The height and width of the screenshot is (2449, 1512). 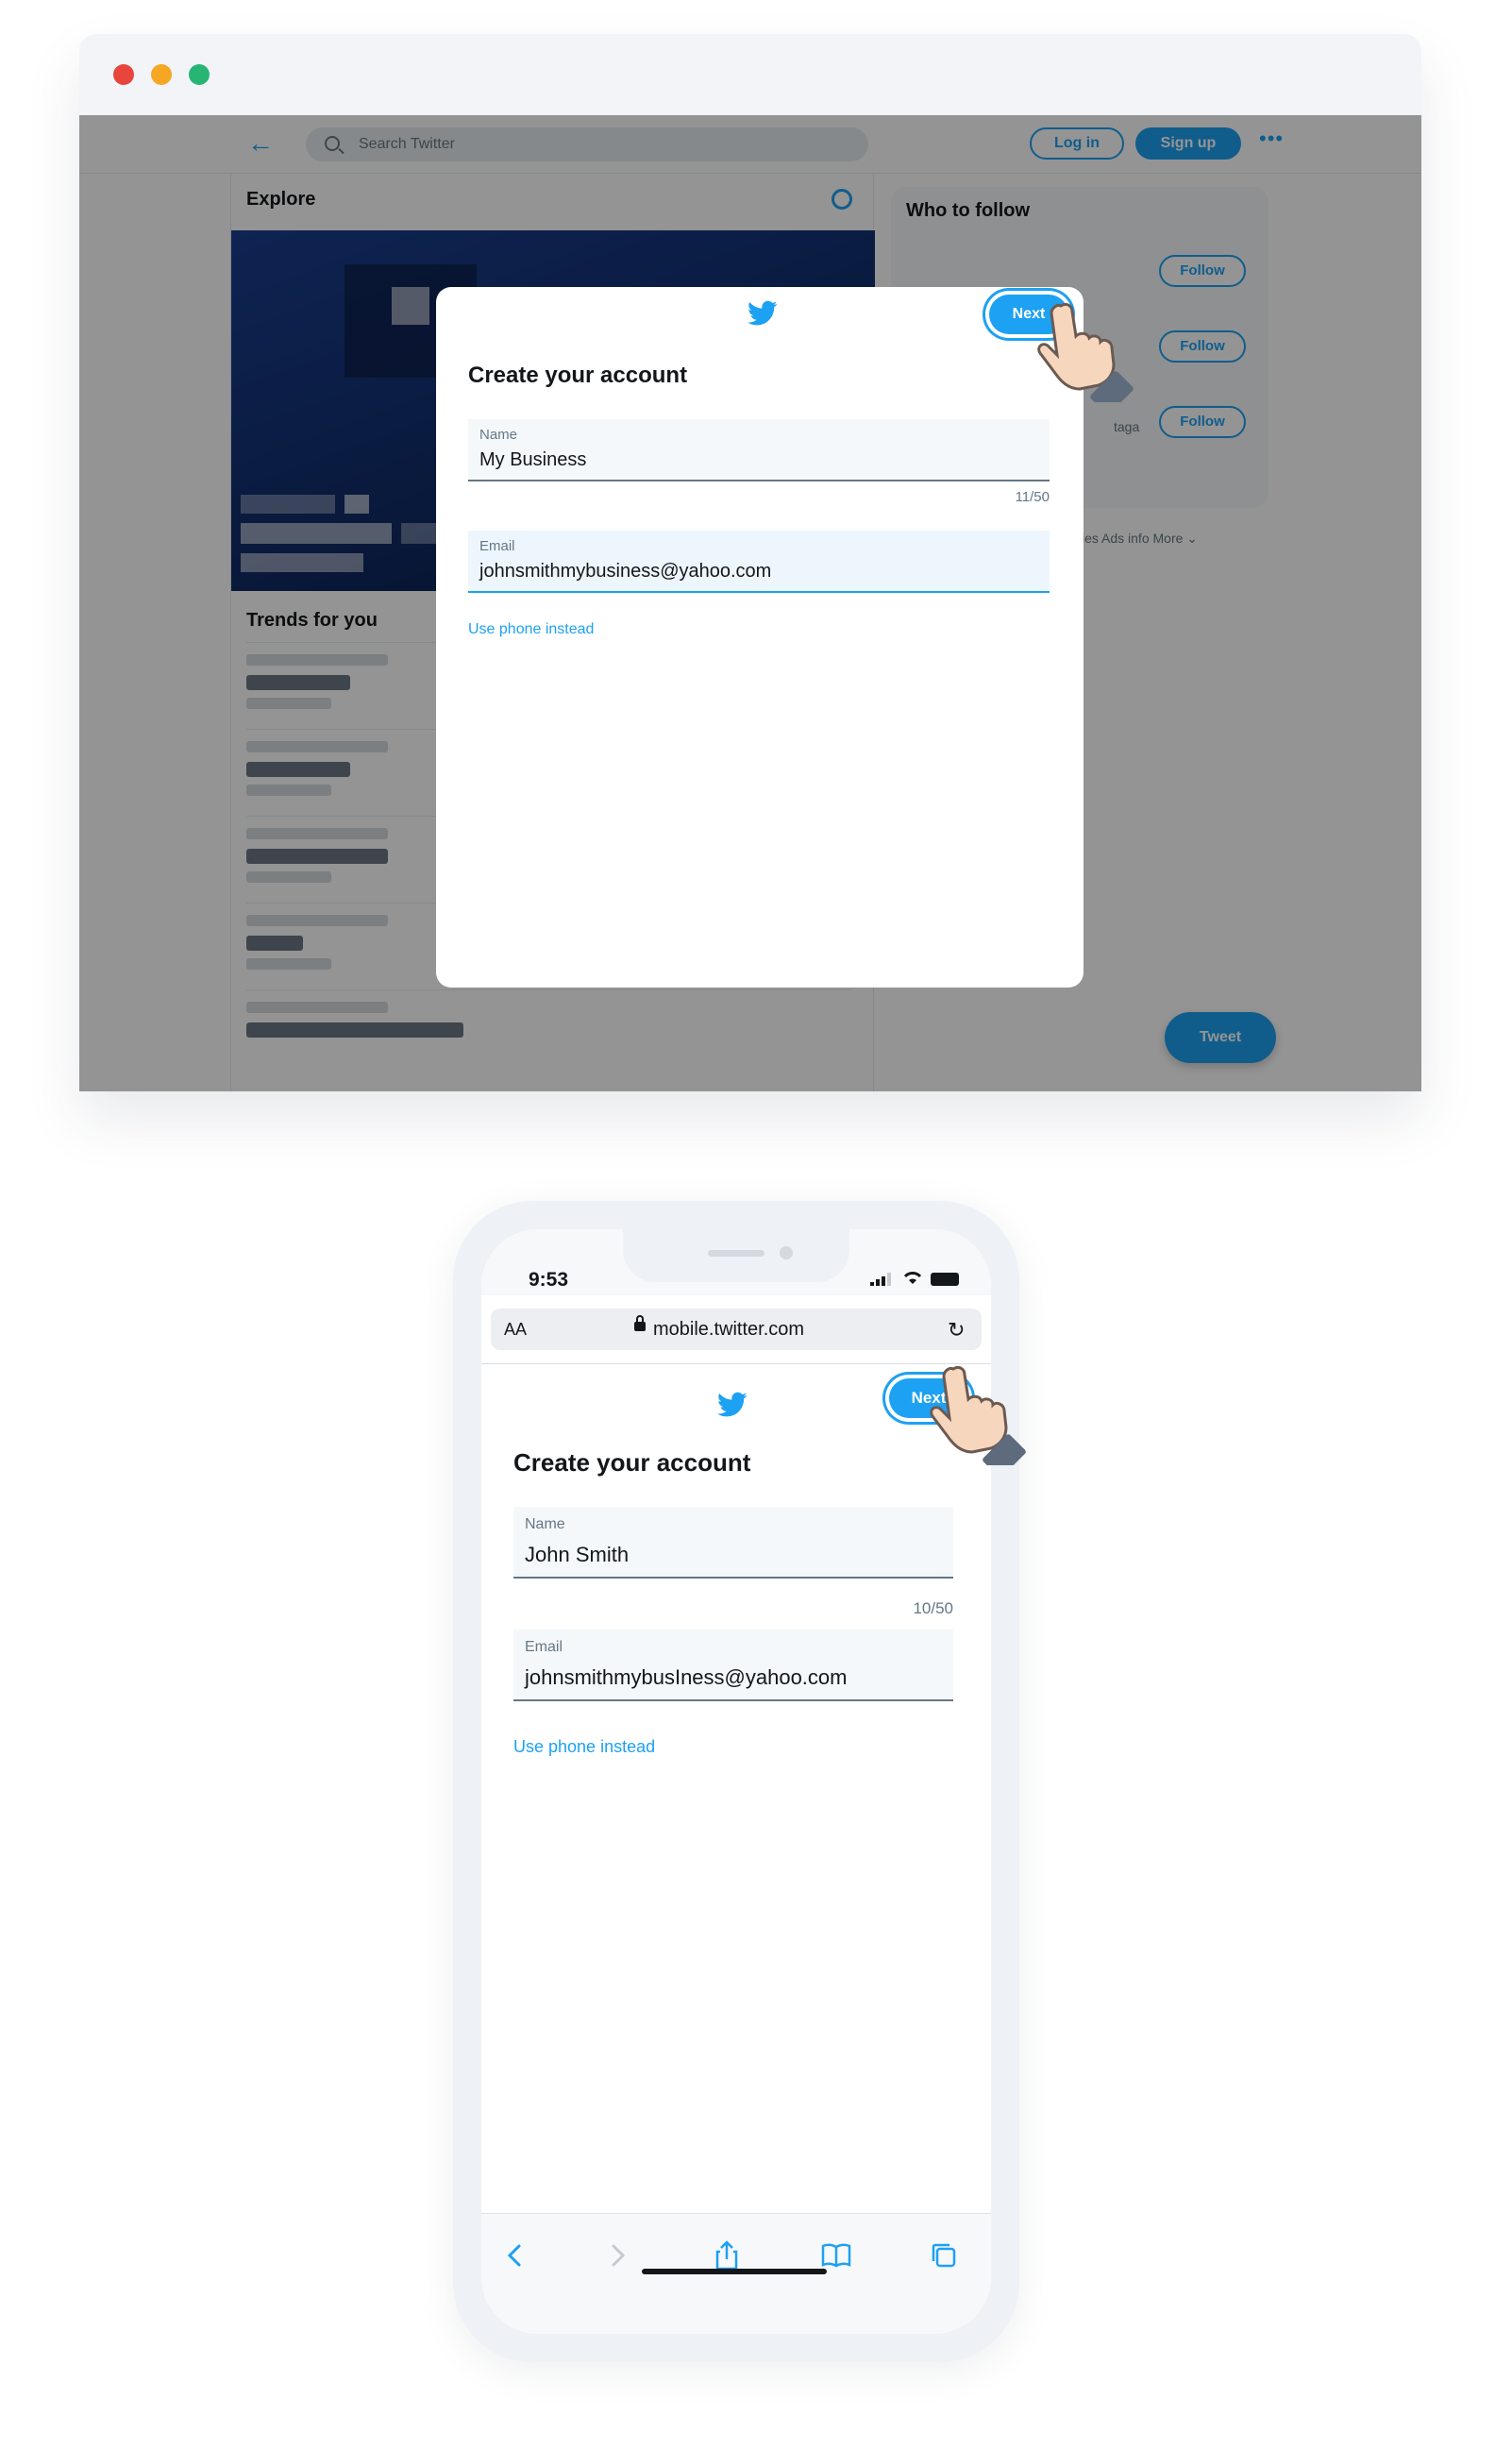 What do you see at coordinates (617, 2255) in the screenshot?
I see `chevron-right-icon` at bounding box center [617, 2255].